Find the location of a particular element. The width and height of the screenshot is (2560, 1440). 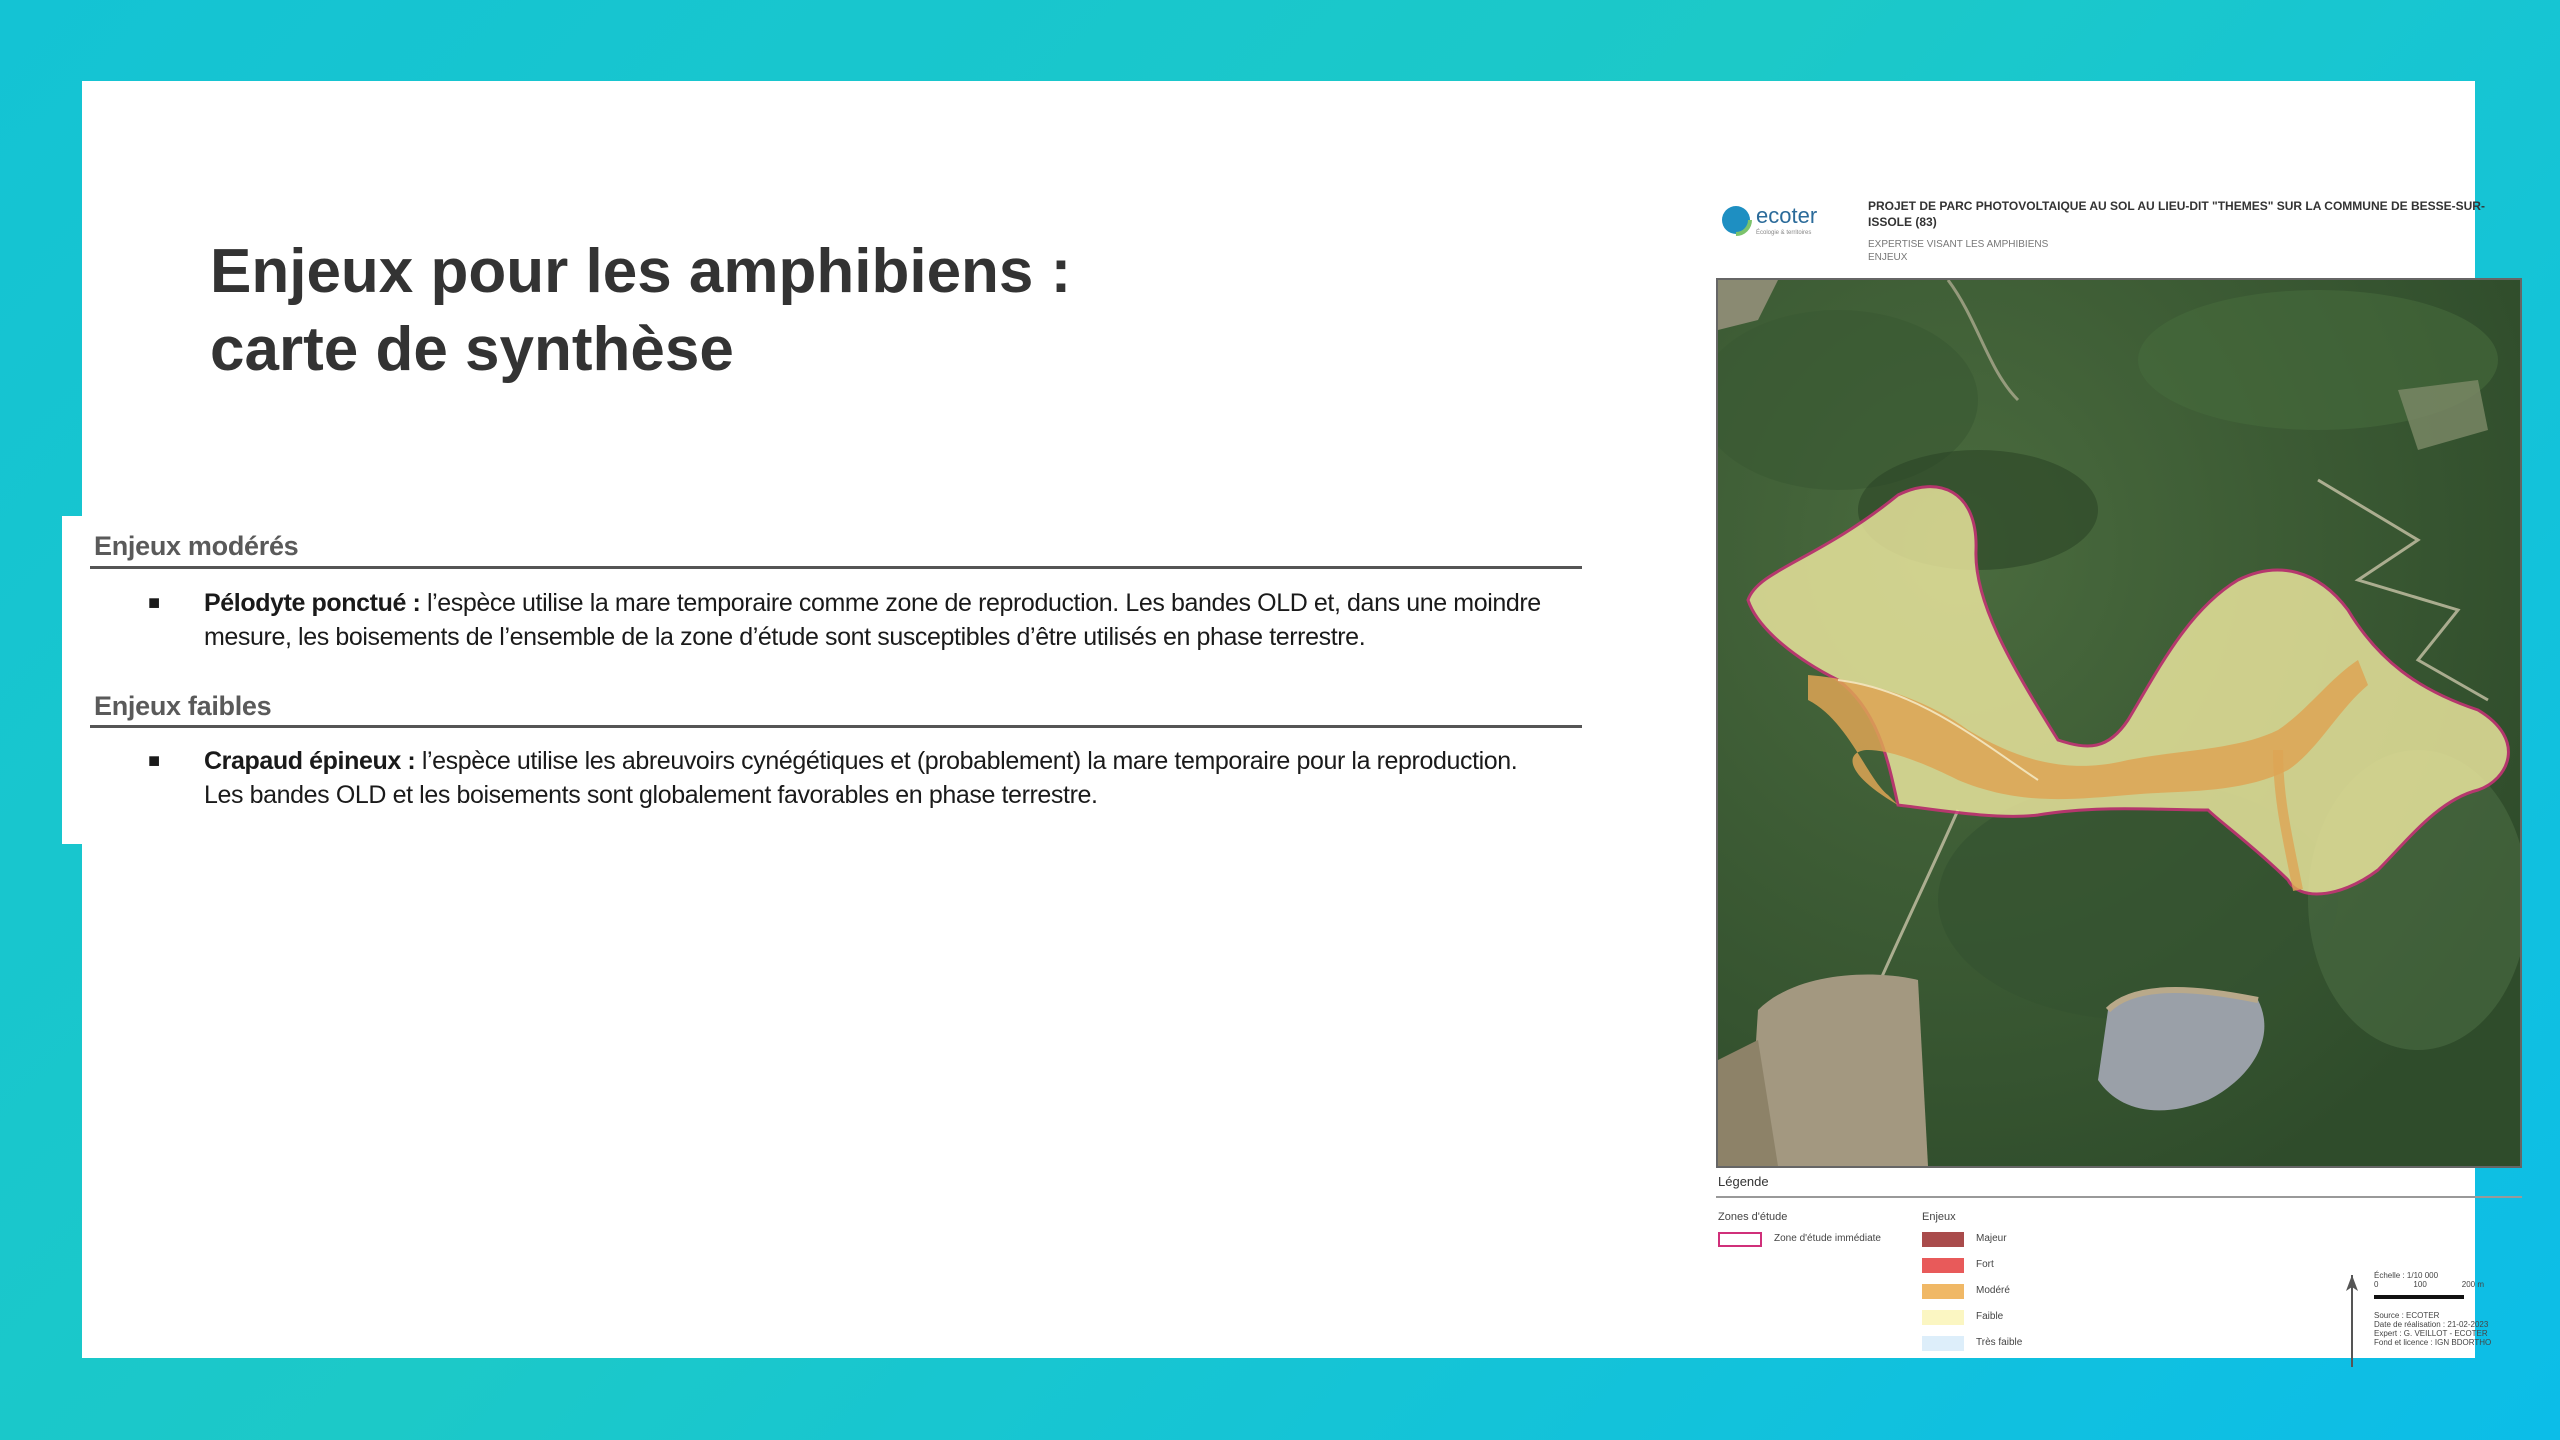

legend-zone-label: Zone d'étude immédiate is located at coordinates (1827, 1238).